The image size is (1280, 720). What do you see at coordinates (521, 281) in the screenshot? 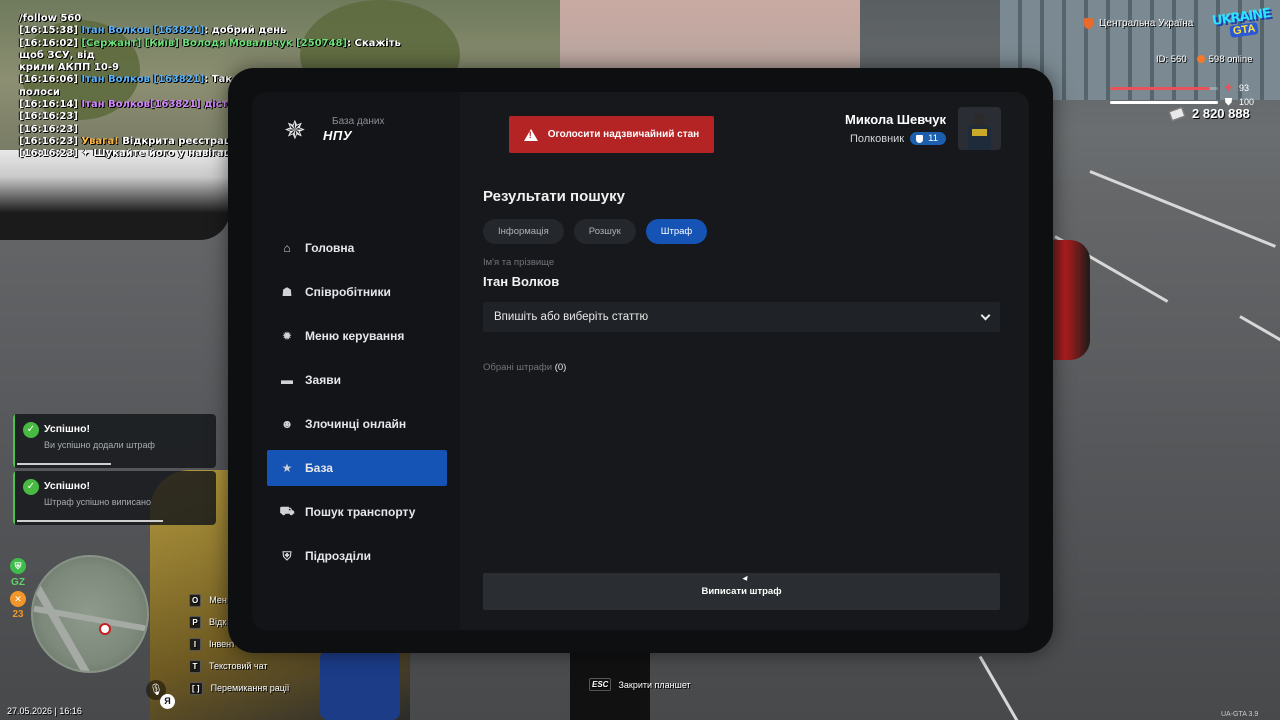
I see `person-name: Ітан Волков` at bounding box center [521, 281].